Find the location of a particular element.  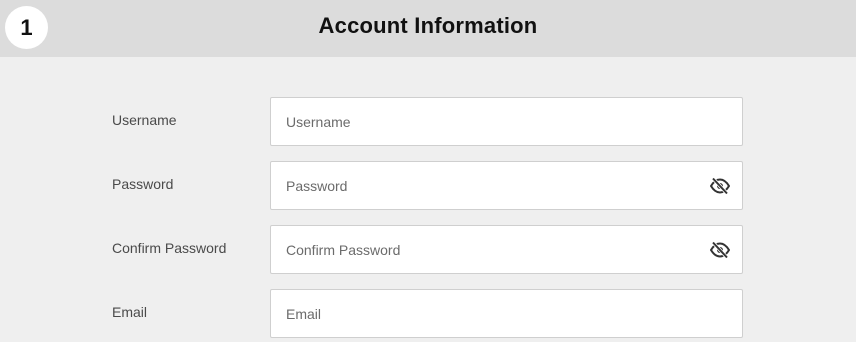

email-row: Email is located at coordinates (428, 313).